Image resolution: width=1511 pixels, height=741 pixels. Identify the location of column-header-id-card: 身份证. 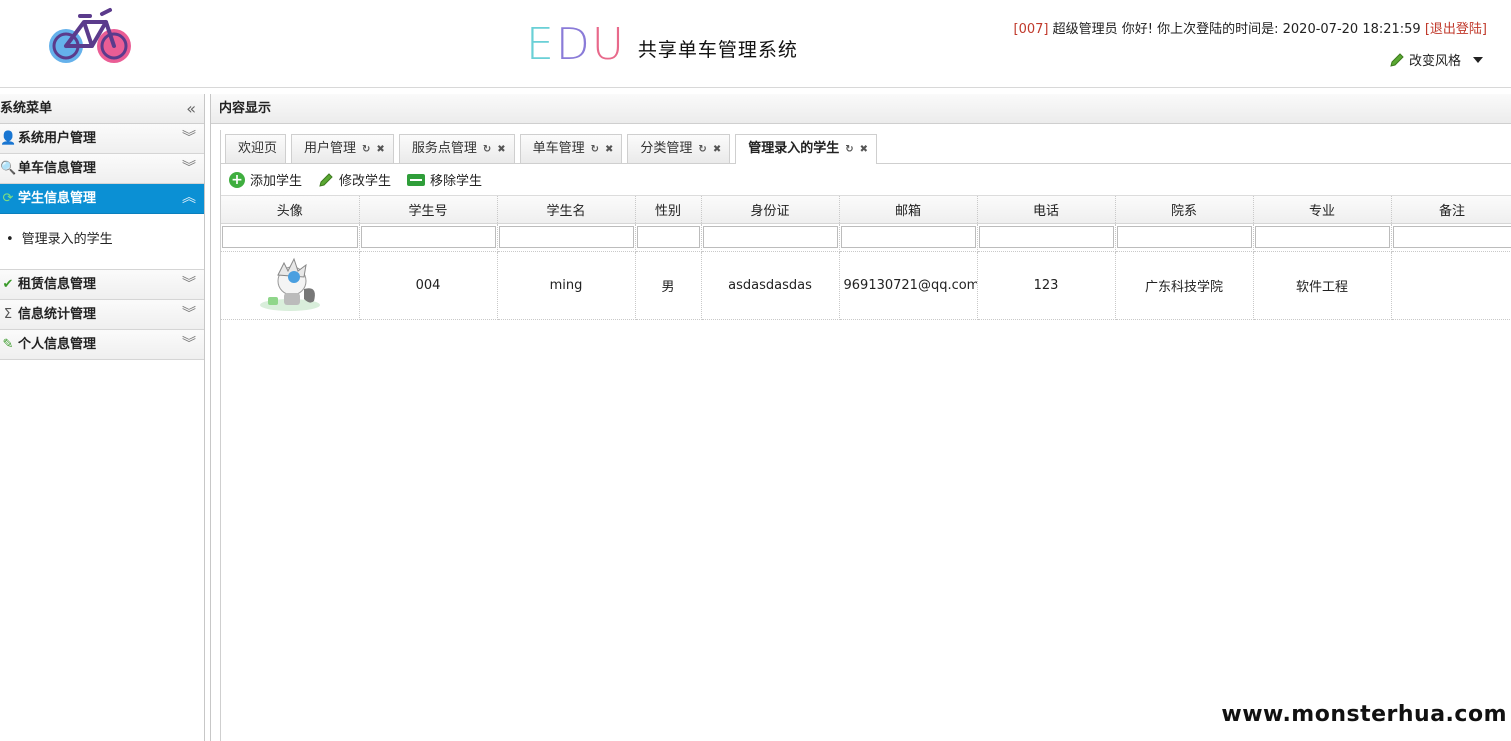
(770, 210).